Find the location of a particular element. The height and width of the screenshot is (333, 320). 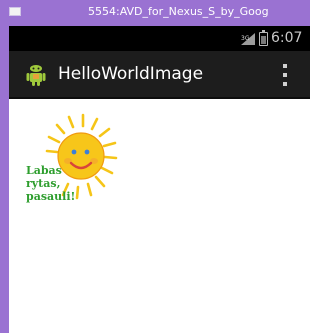

overflow-menu-icon is located at coordinates (285, 75).